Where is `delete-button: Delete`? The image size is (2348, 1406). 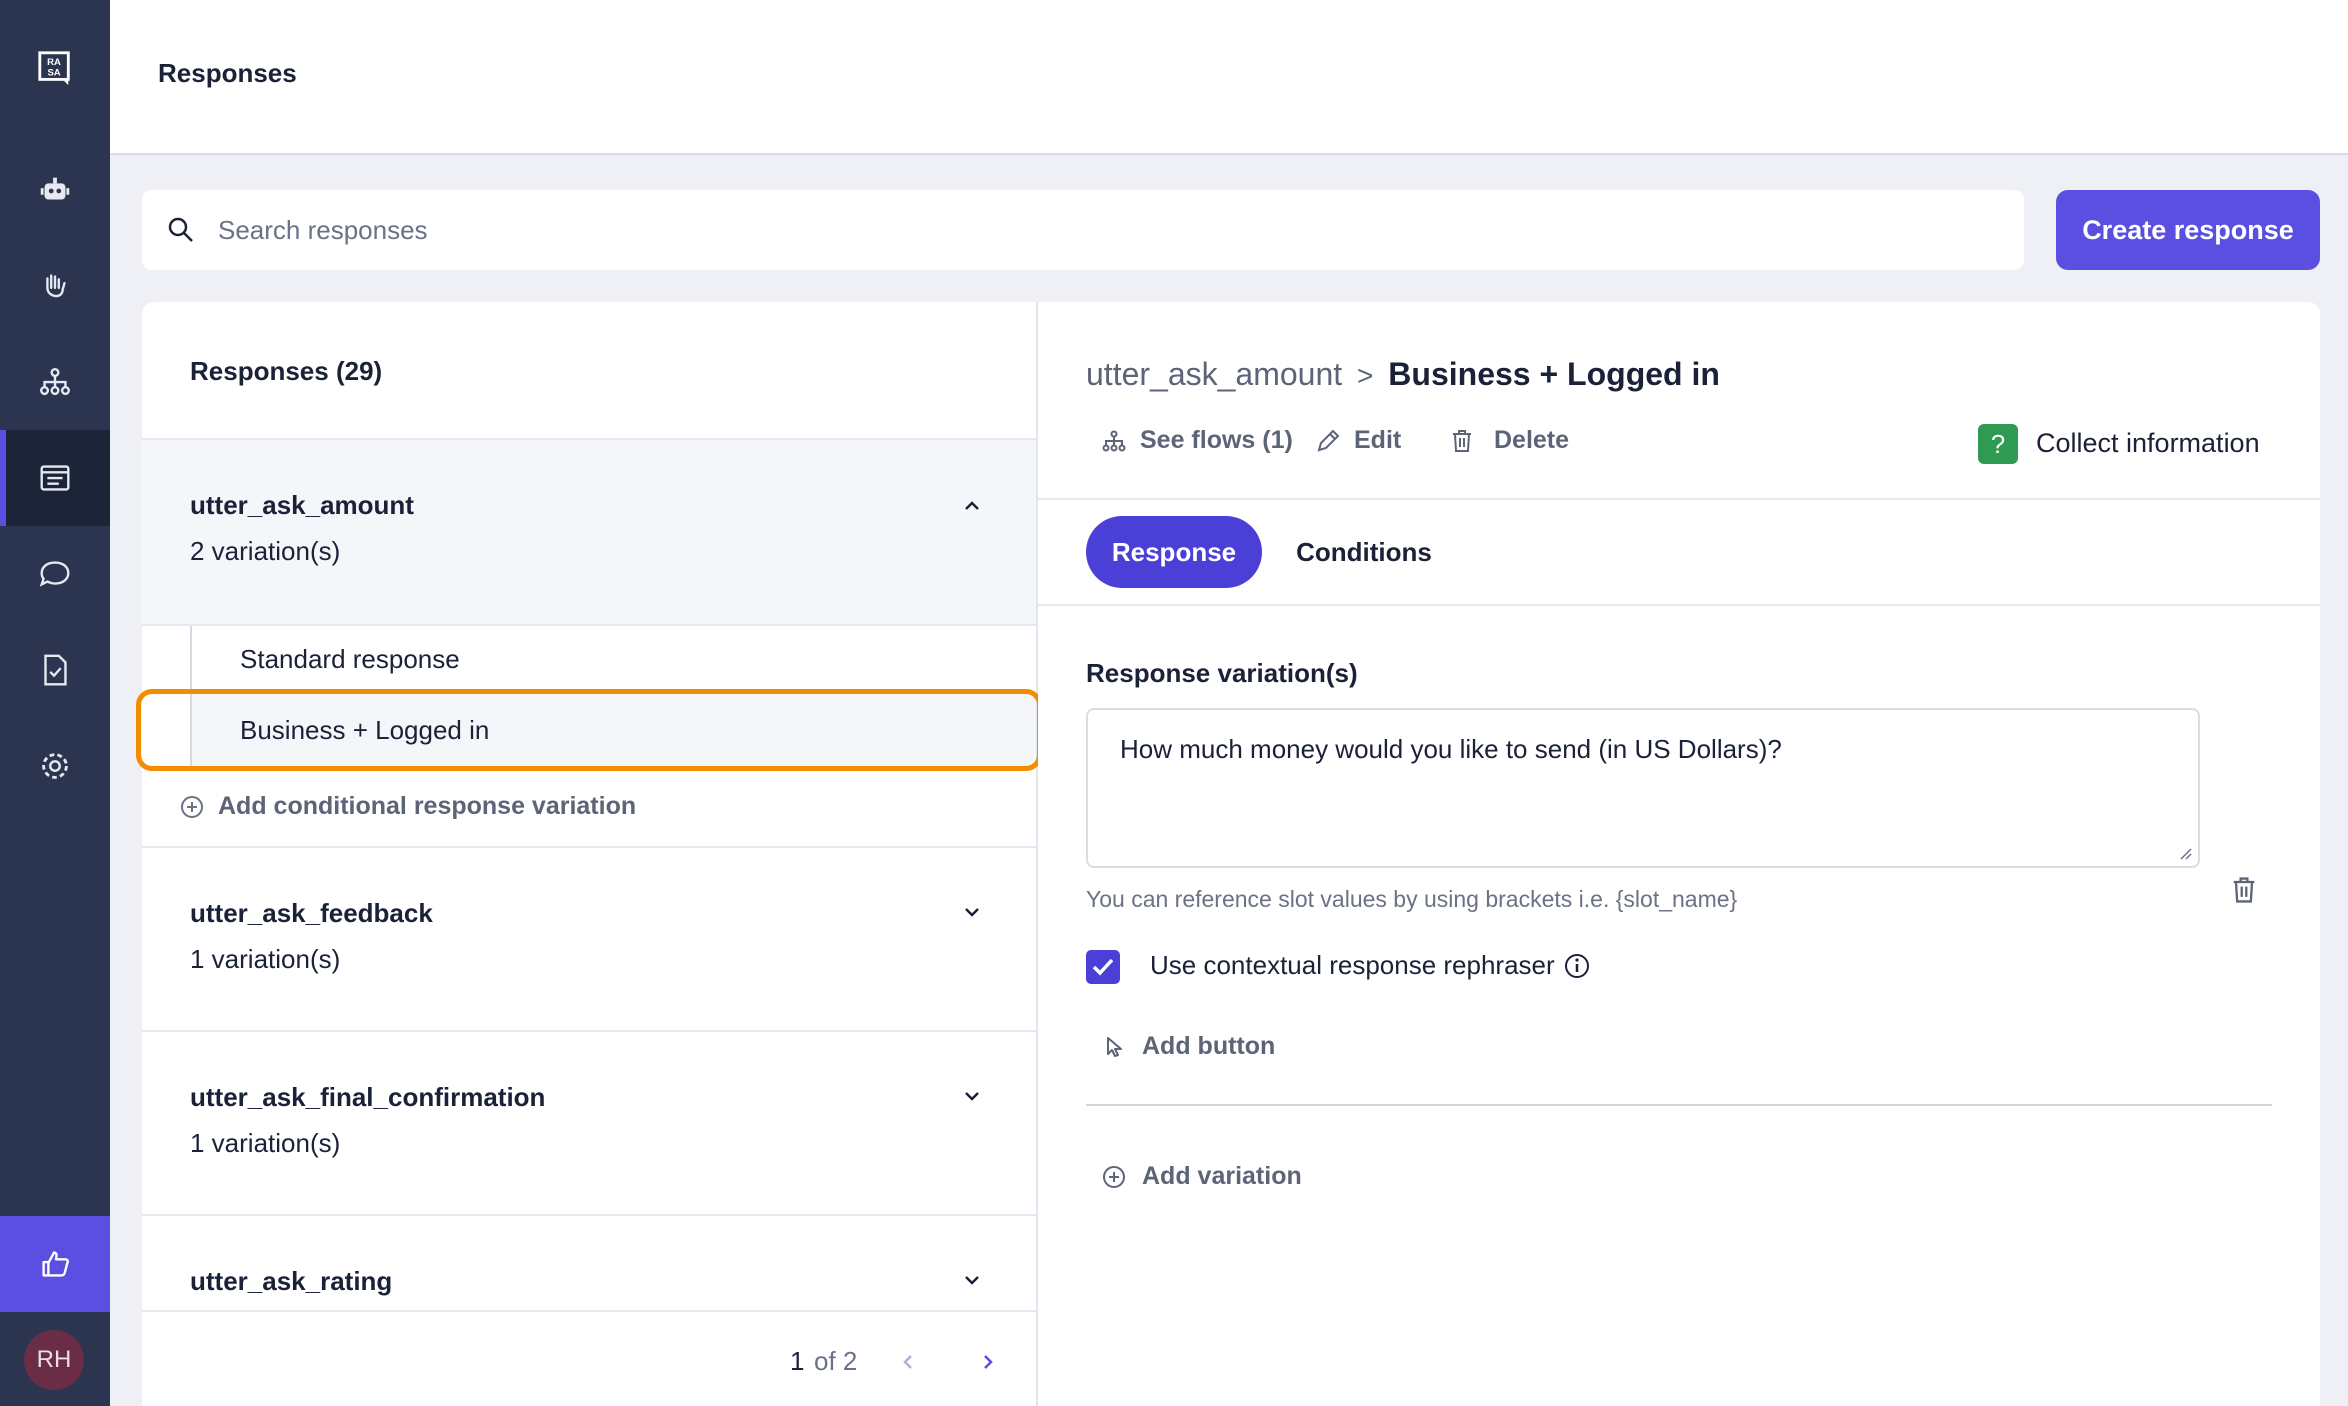 delete-button: Delete is located at coordinates (1508, 440).